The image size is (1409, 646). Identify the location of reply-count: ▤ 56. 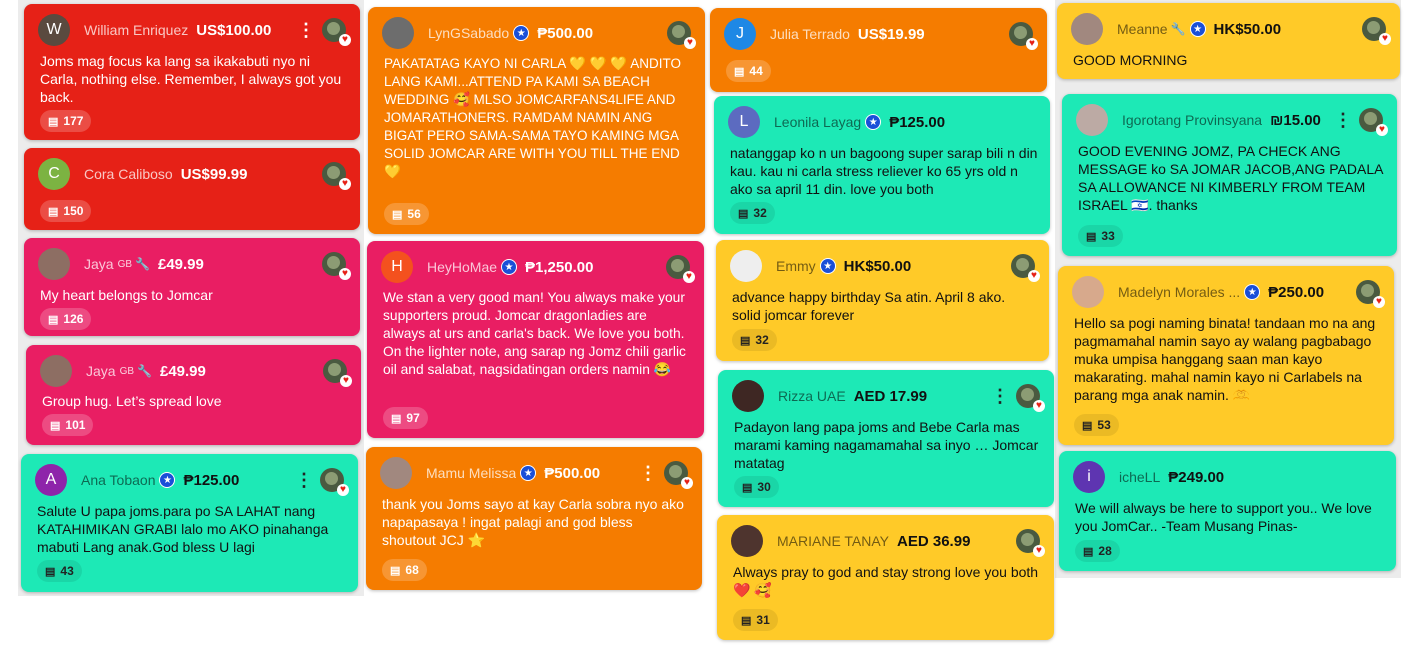
(406, 214).